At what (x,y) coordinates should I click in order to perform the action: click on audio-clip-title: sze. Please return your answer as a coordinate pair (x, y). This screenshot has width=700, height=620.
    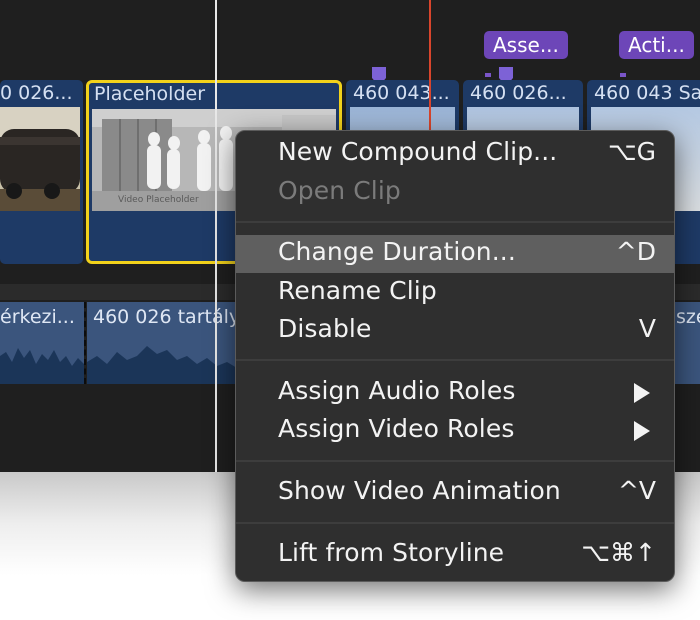
    Looking at the image, I should click on (688, 317).